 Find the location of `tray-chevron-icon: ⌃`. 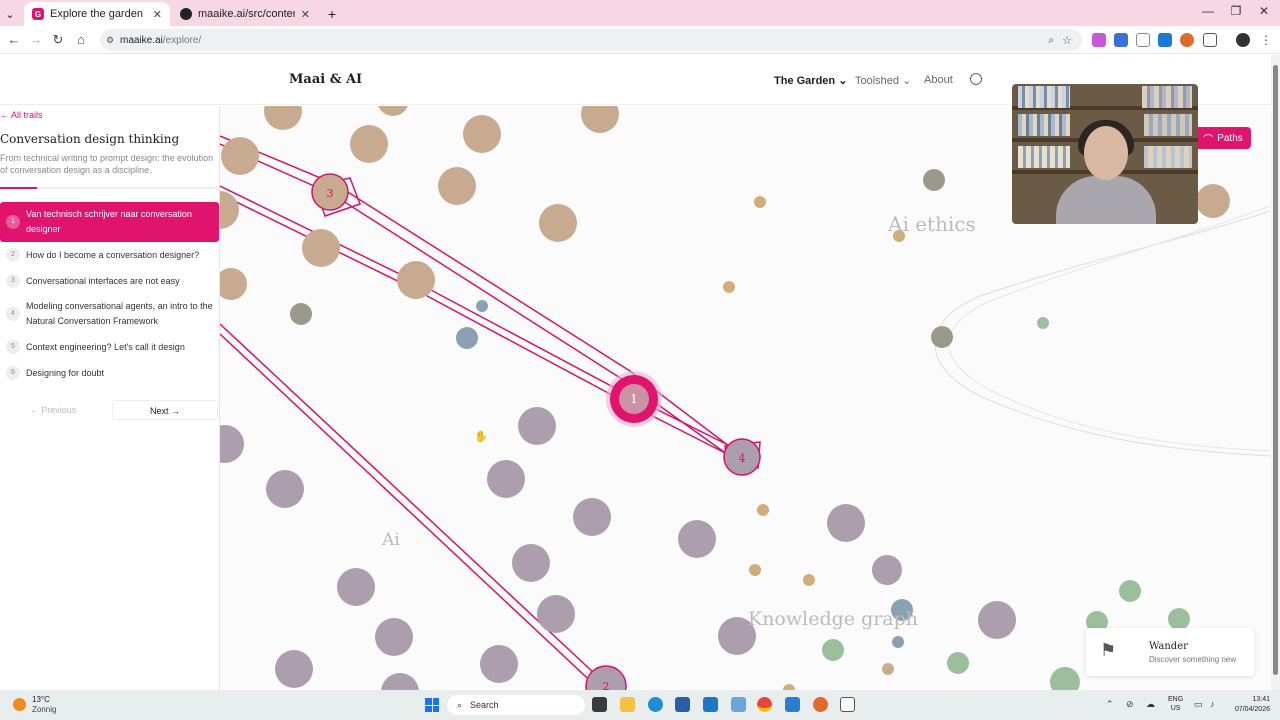

tray-chevron-icon: ⌃ is located at coordinates (1110, 704).